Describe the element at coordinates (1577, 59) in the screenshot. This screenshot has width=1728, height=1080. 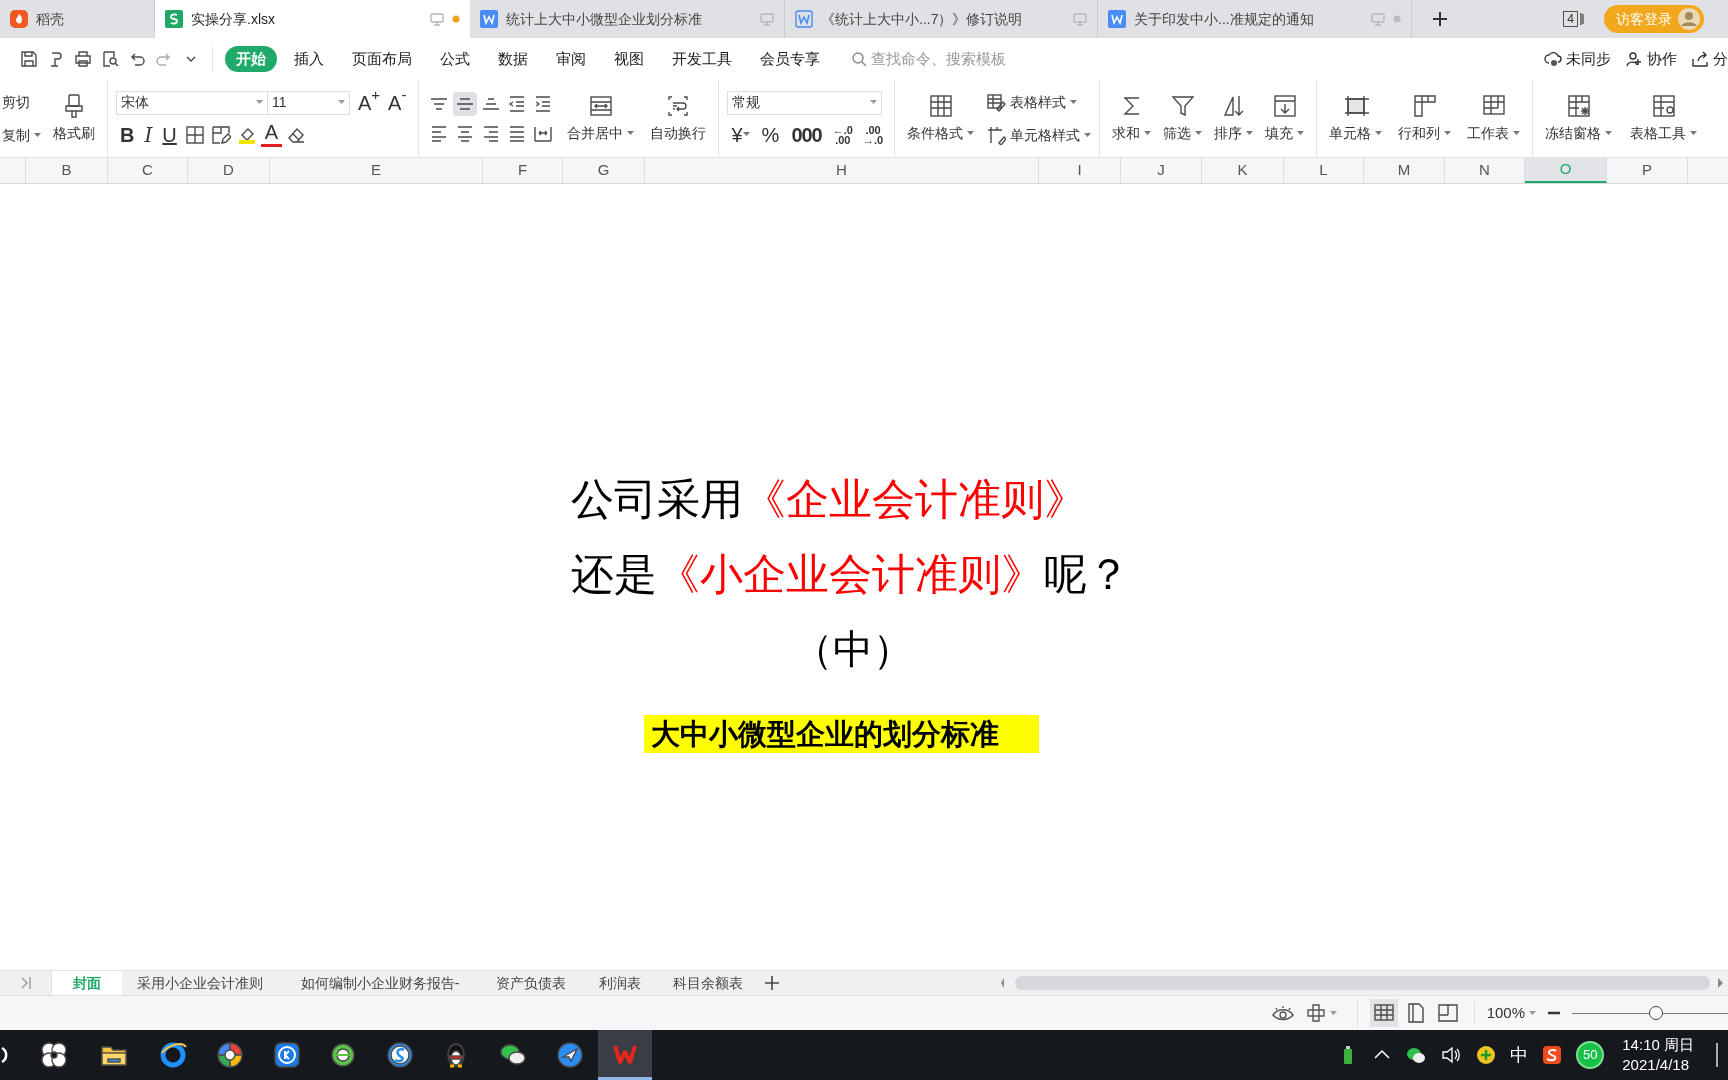
I see `toolbar-button: 未同步` at that location.